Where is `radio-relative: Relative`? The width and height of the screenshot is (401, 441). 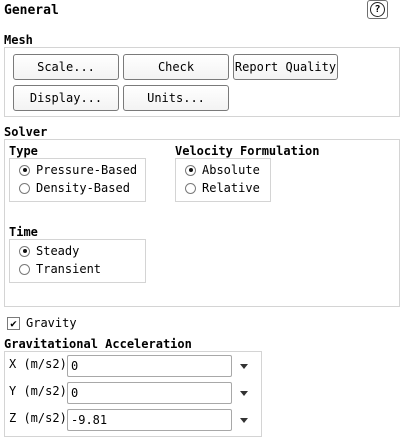 radio-relative: Relative is located at coordinates (222, 188).